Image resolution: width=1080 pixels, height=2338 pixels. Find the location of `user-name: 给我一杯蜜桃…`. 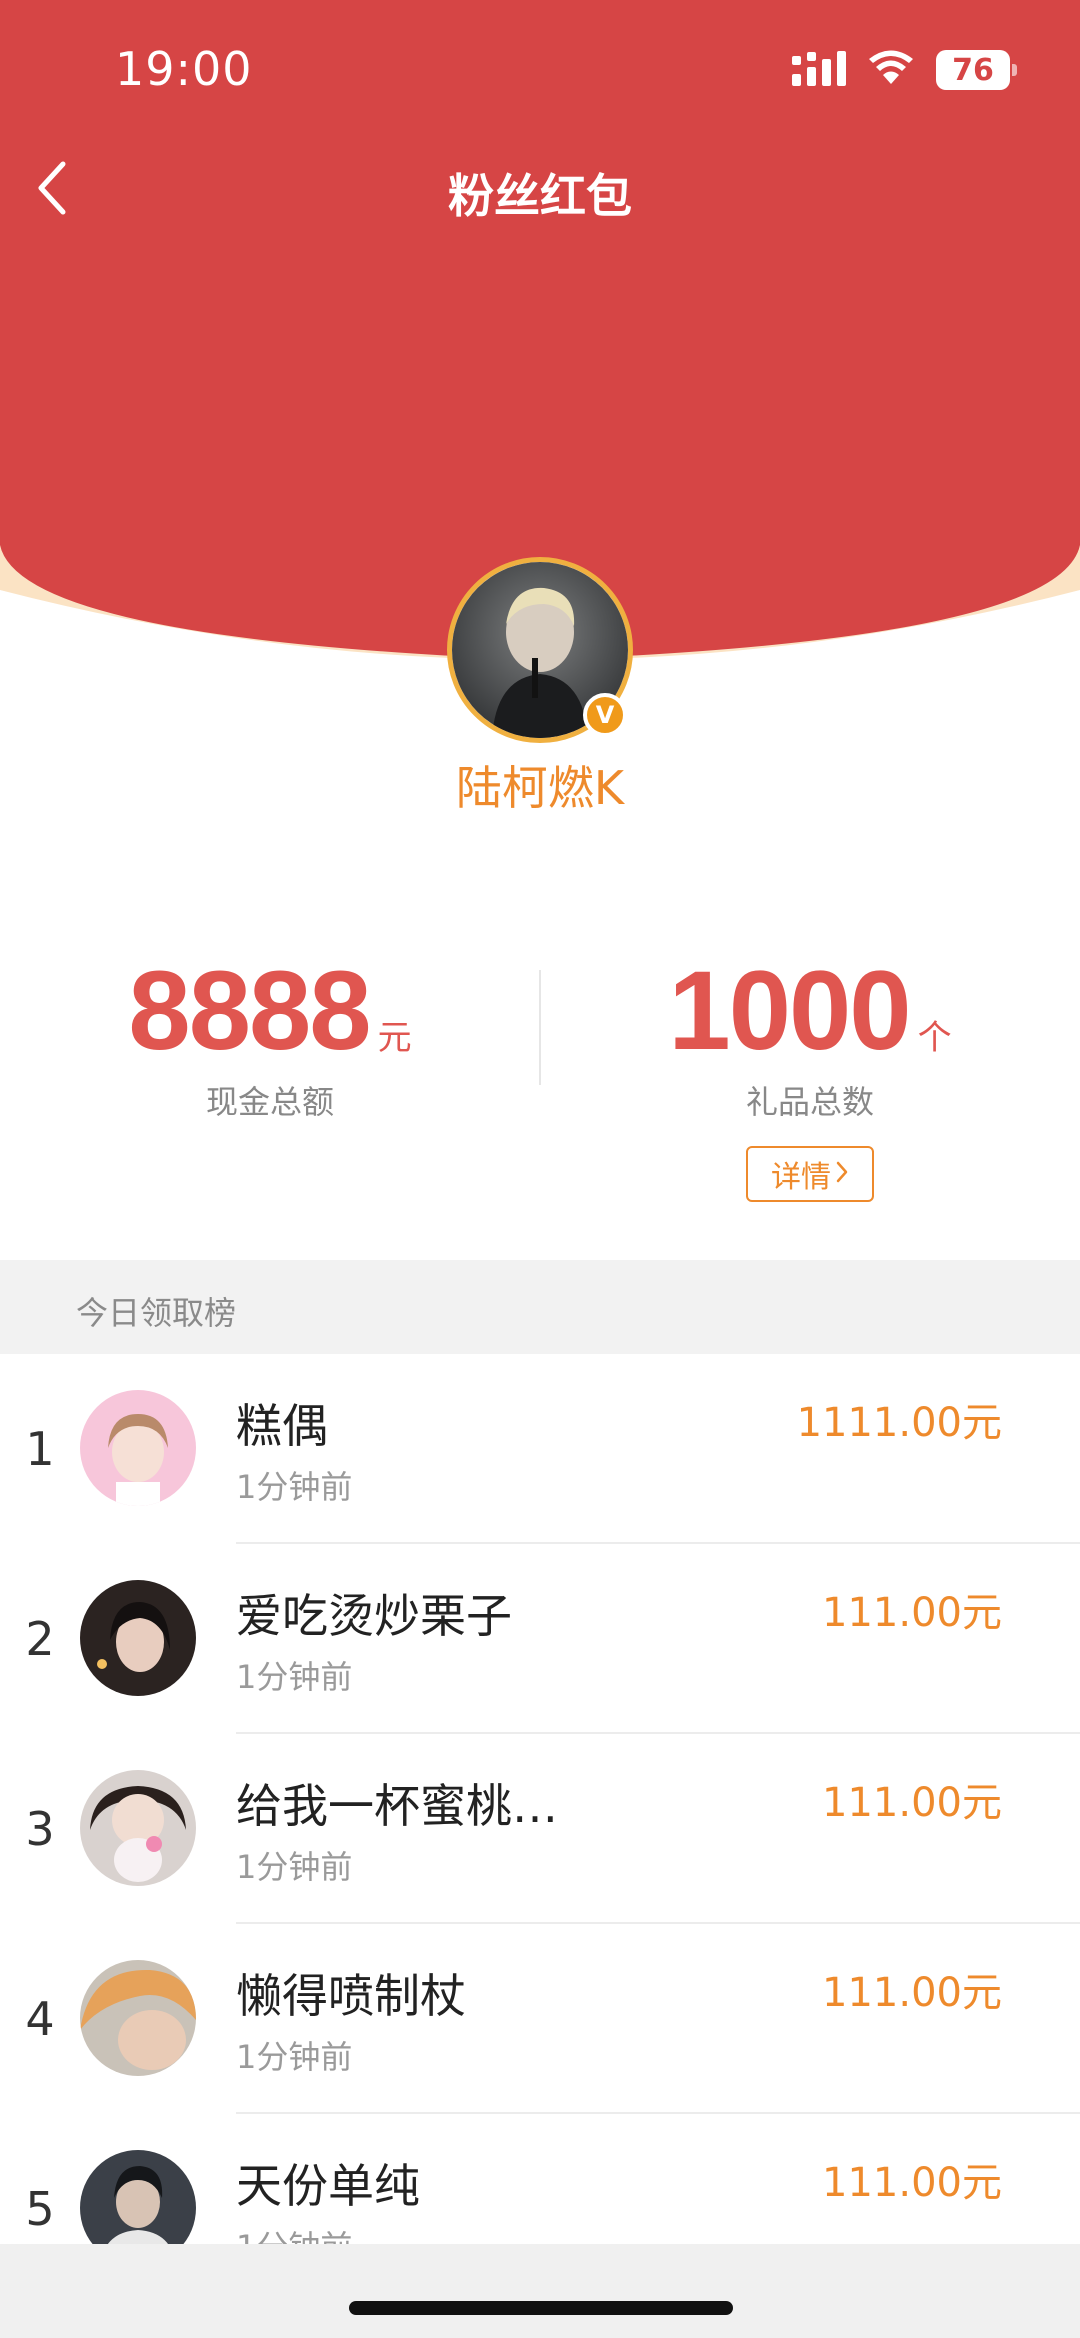

user-name: 给我一杯蜜桃… is located at coordinates (397, 1806).